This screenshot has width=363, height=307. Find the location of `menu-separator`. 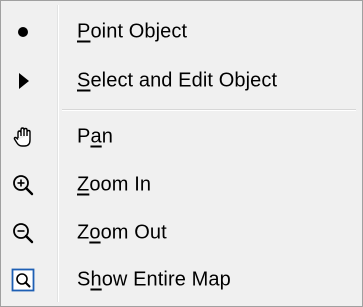

menu-separator is located at coordinates (209, 110).